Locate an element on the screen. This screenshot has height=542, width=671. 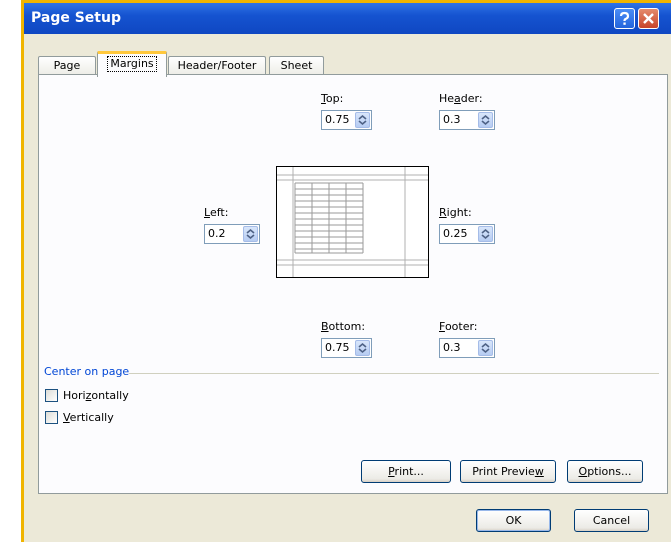
bottom-label: Bottom: is located at coordinates (343, 326).